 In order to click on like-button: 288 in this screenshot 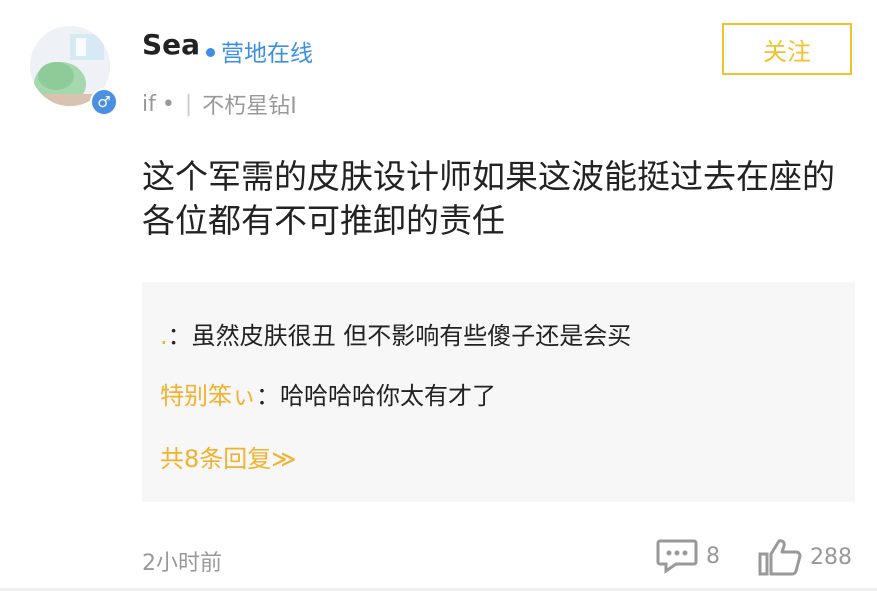, I will do `click(805, 557)`.